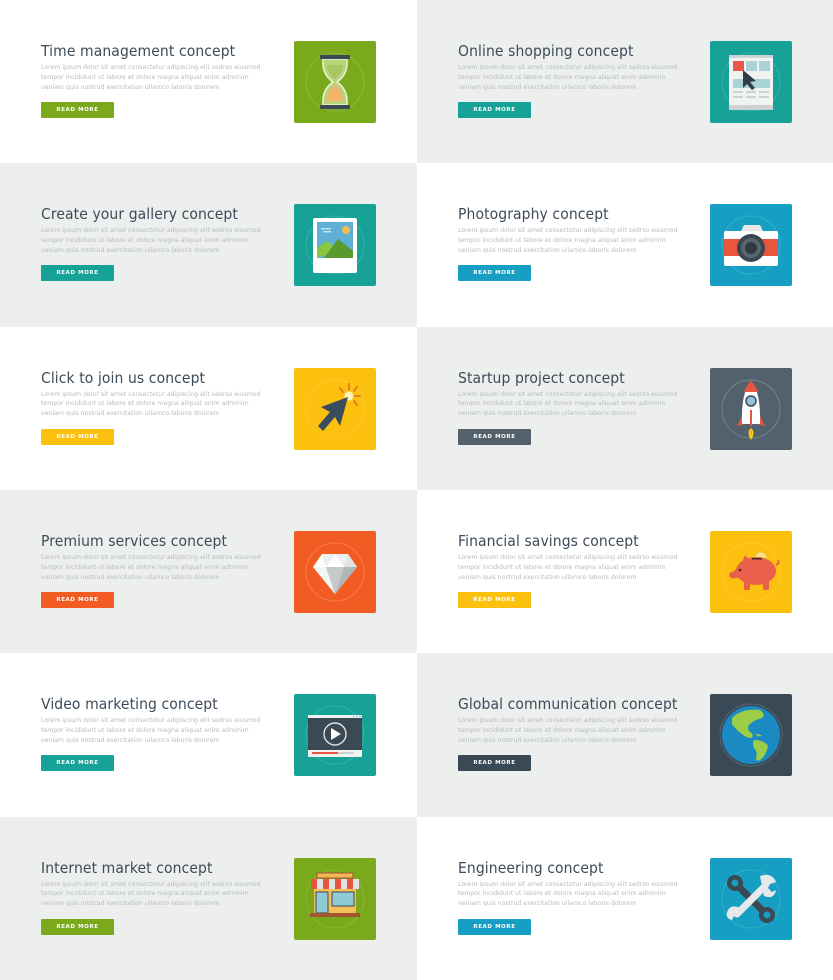  What do you see at coordinates (751, 735) in the screenshot?
I see `globe-icon` at bounding box center [751, 735].